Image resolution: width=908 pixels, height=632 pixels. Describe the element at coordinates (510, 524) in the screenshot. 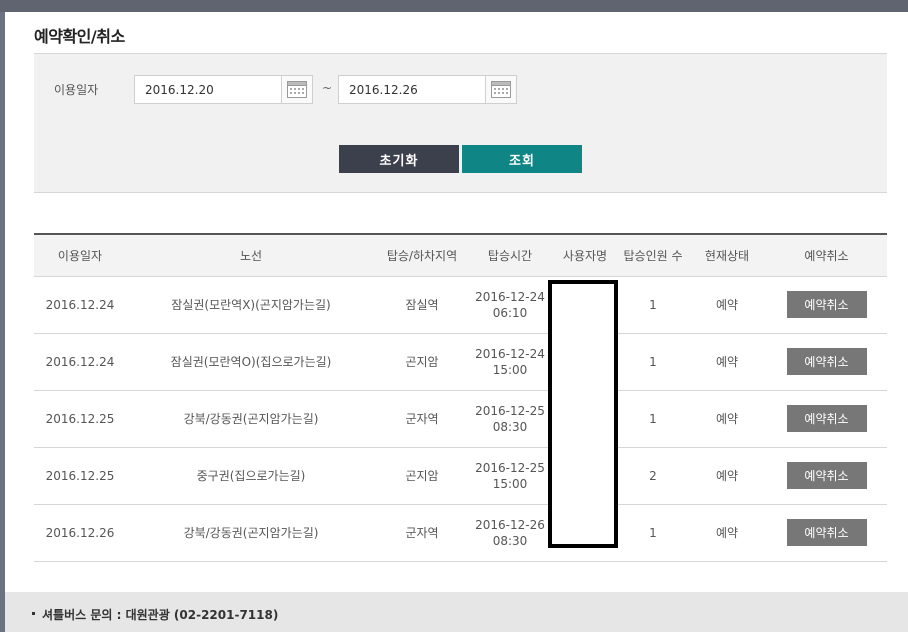

I see `time-date: 2016-12-26` at that location.